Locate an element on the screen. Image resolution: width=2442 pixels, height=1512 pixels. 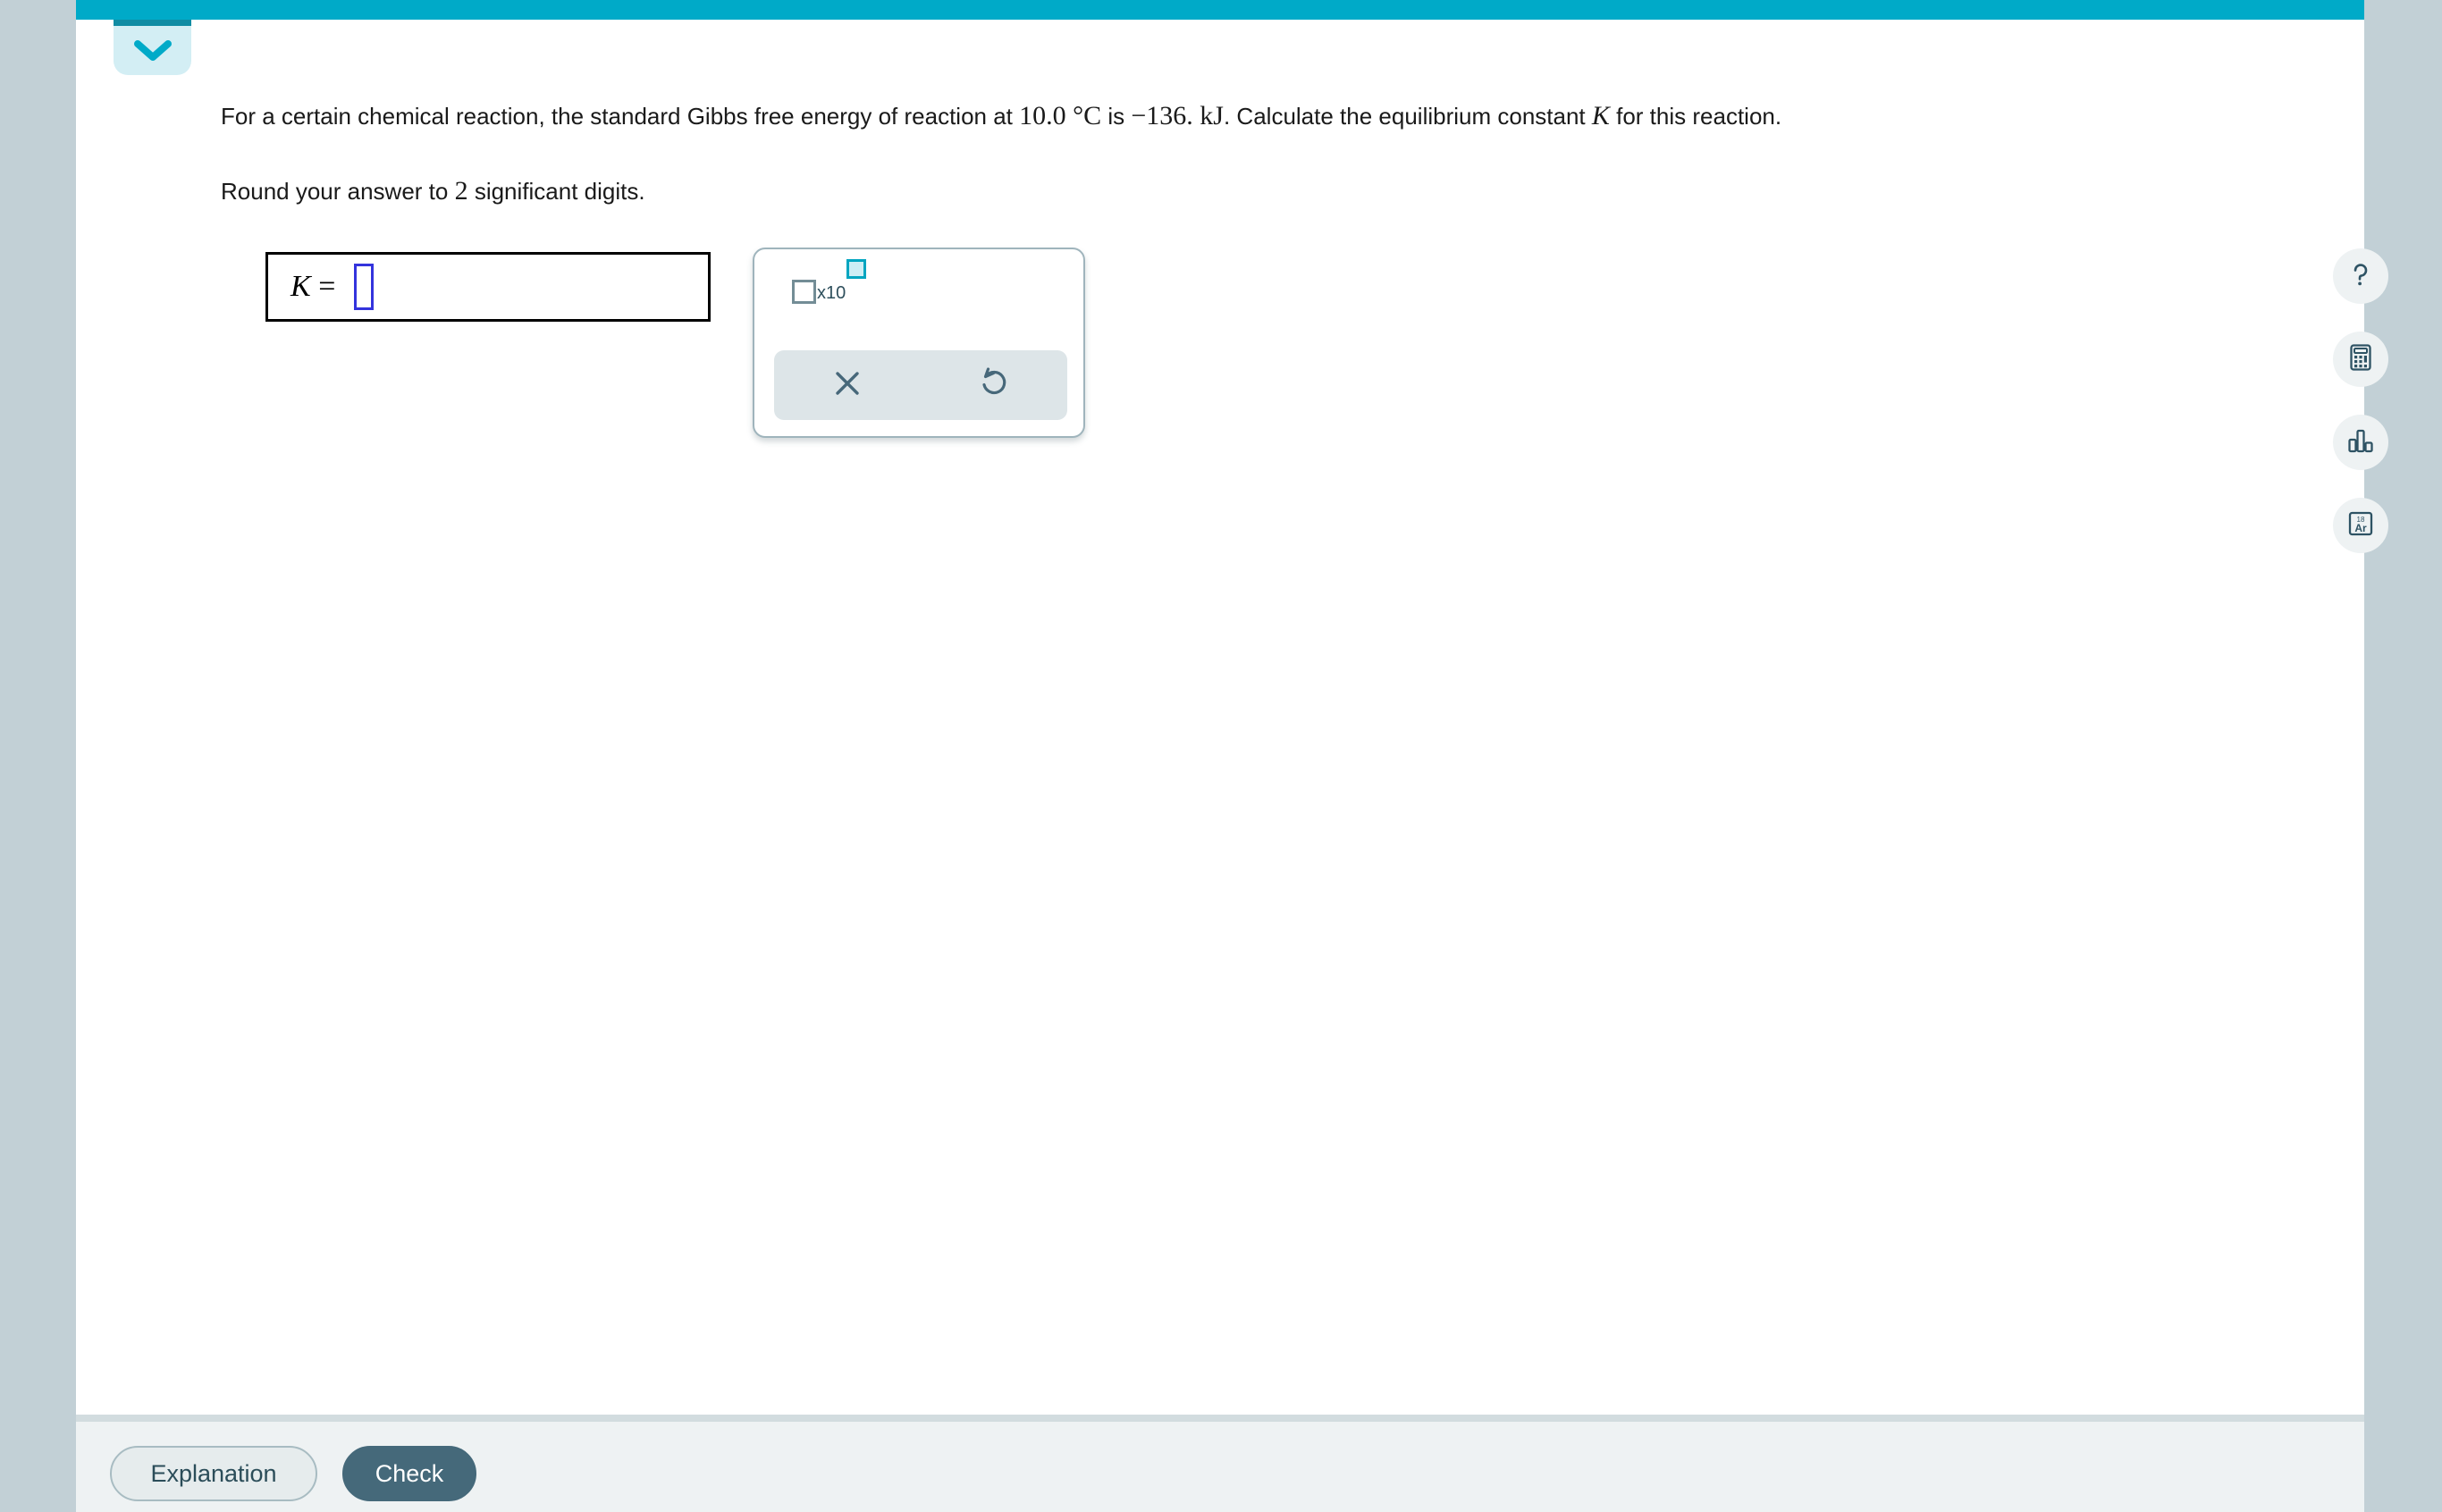
question-energy-value: −136. kJ is located at coordinates (1177, 115).